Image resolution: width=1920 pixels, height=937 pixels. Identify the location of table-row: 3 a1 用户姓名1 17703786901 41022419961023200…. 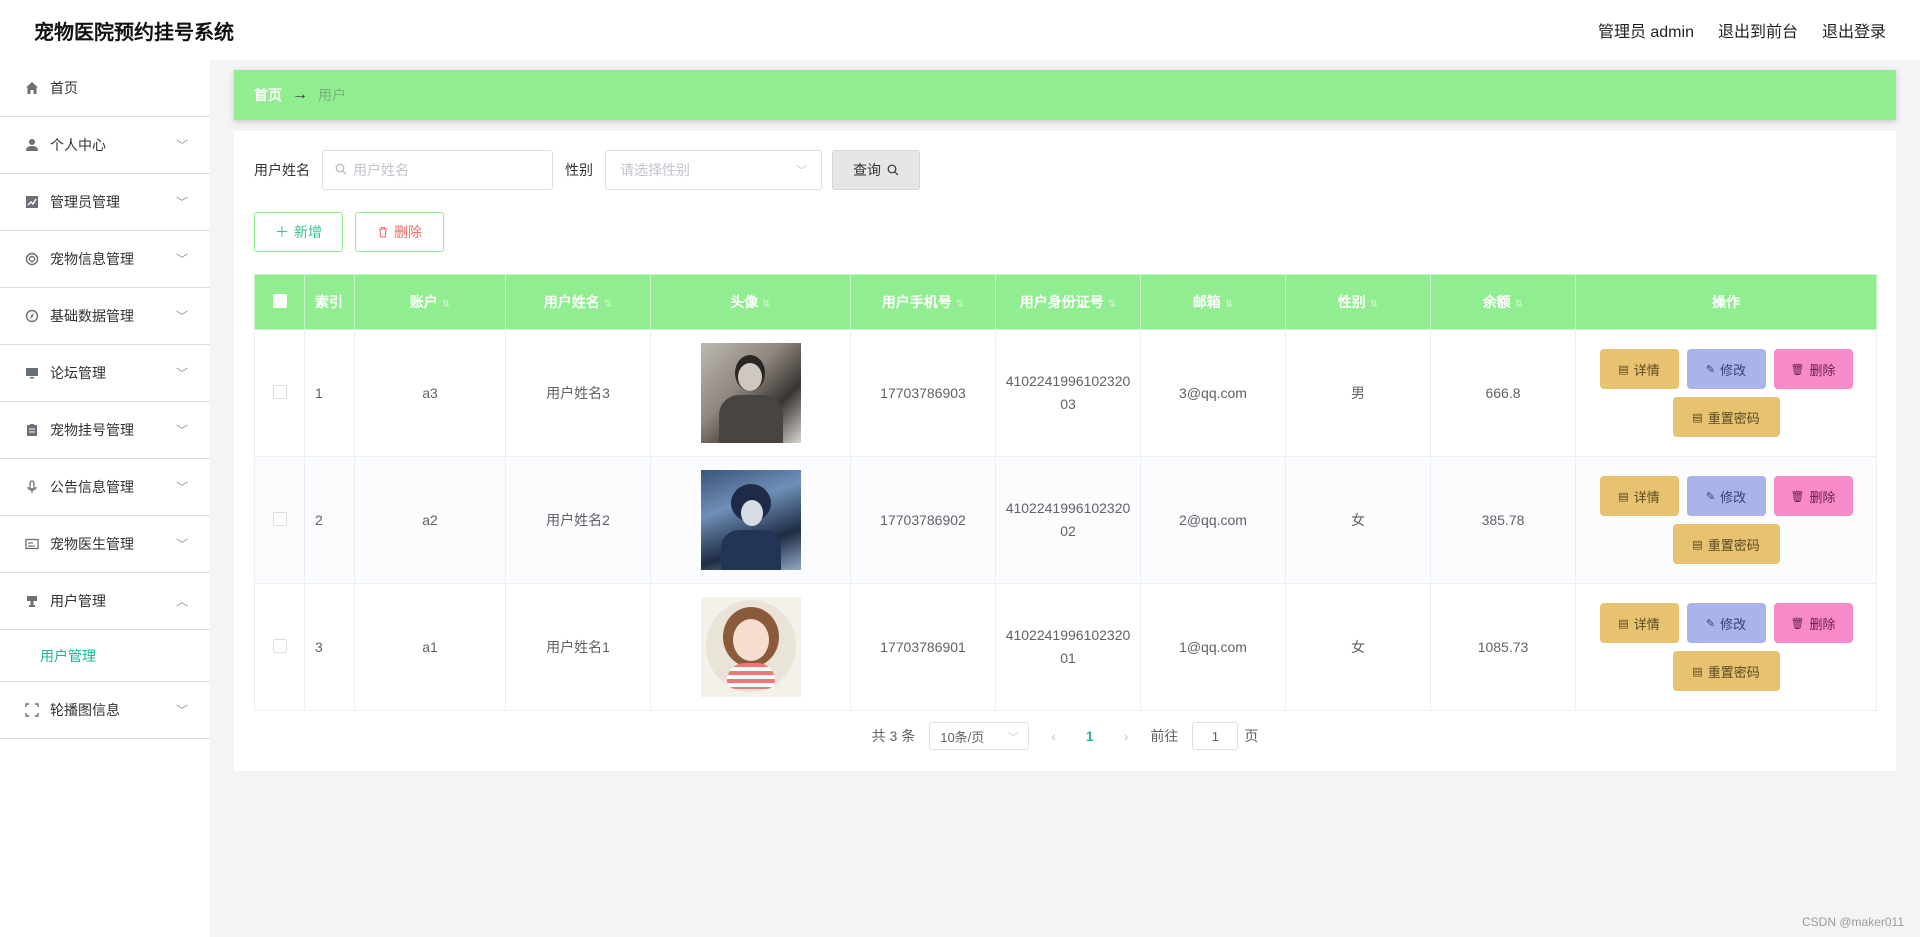
(1065, 647).